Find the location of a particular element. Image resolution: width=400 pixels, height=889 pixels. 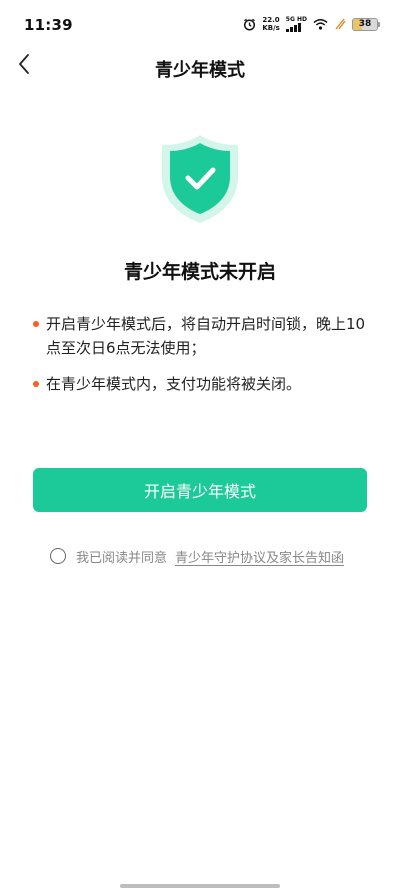

battery-level: 38 is located at coordinates (365, 24).